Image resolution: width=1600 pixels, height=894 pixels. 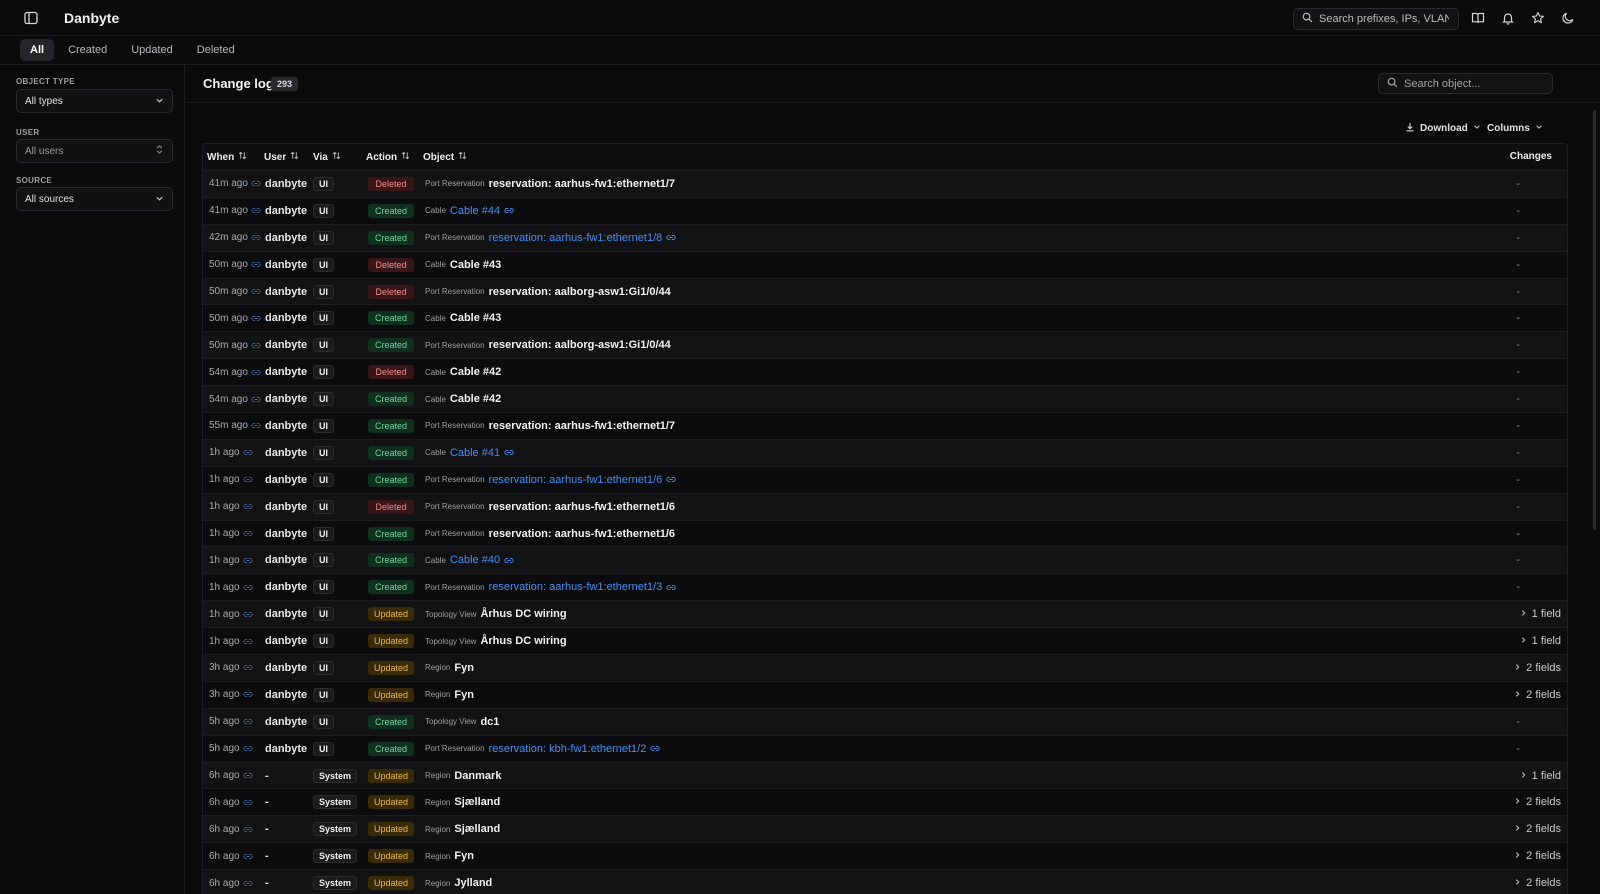 I want to click on scrollbar, so click(x=1594, y=320).